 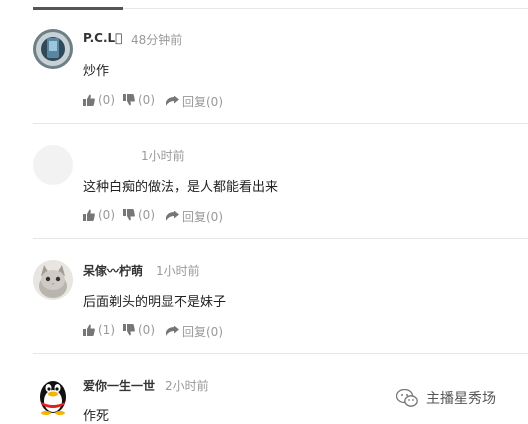 I want to click on username: 呆傢〰柠萌, so click(x=113, y=270).